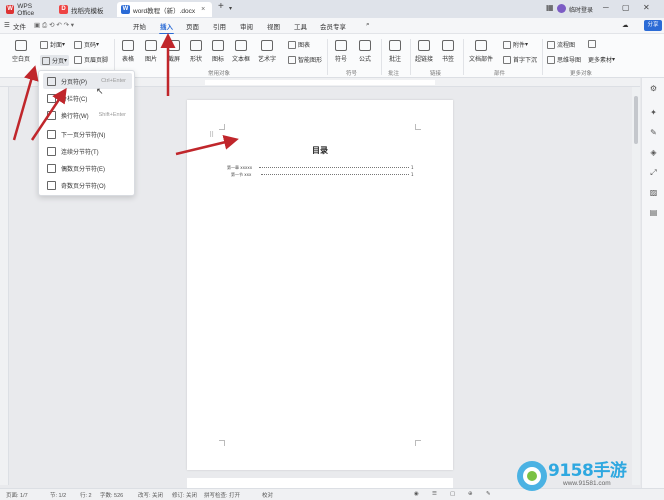 The image size is (664, 500). I want to click on status-page: 页面: 1/7, so click(17, 495).